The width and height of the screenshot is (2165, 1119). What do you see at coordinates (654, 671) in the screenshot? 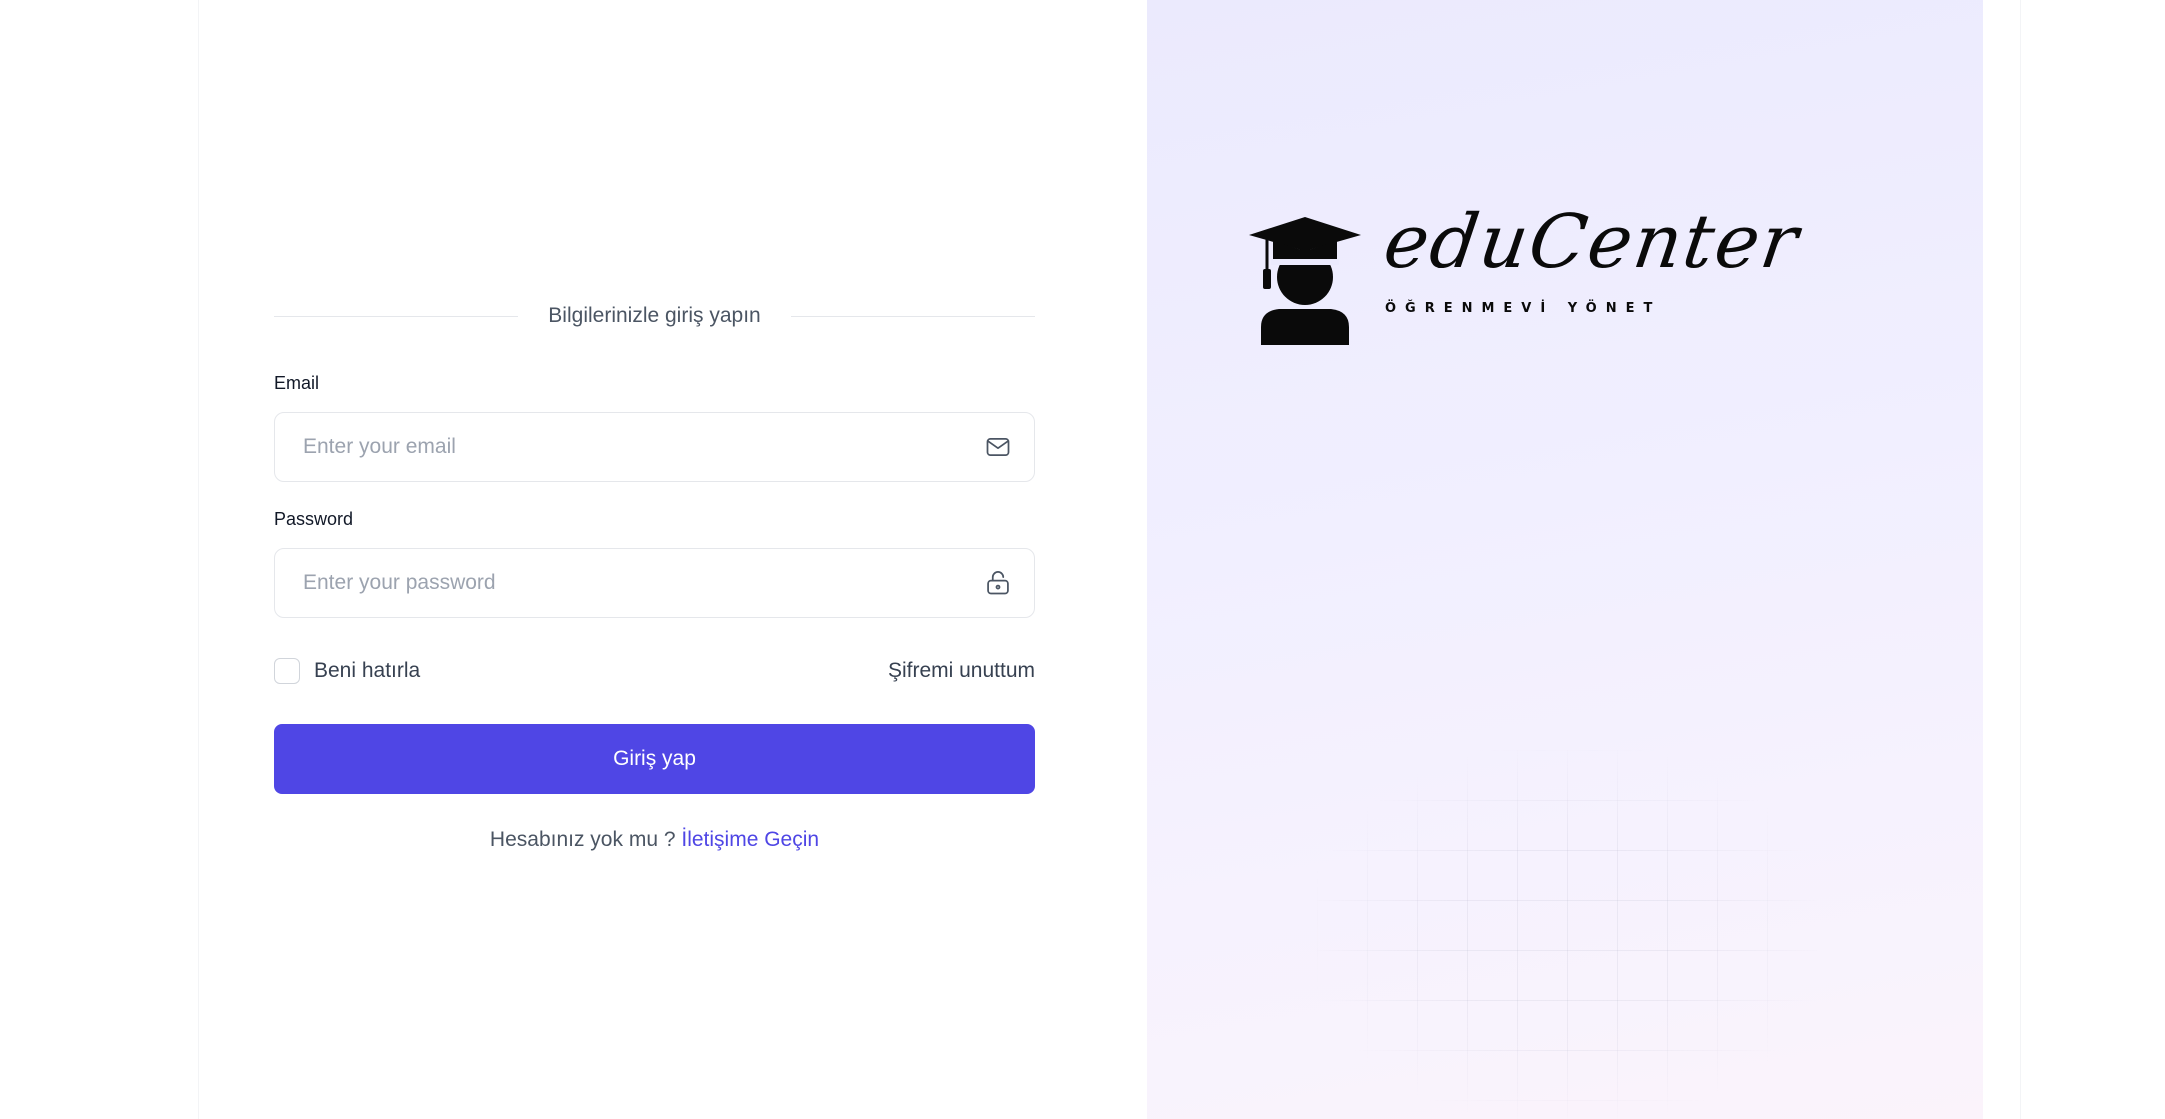
I see `form-options-row: Beni hatırla Şifremi unuttum` at bounding box center [654, 671].